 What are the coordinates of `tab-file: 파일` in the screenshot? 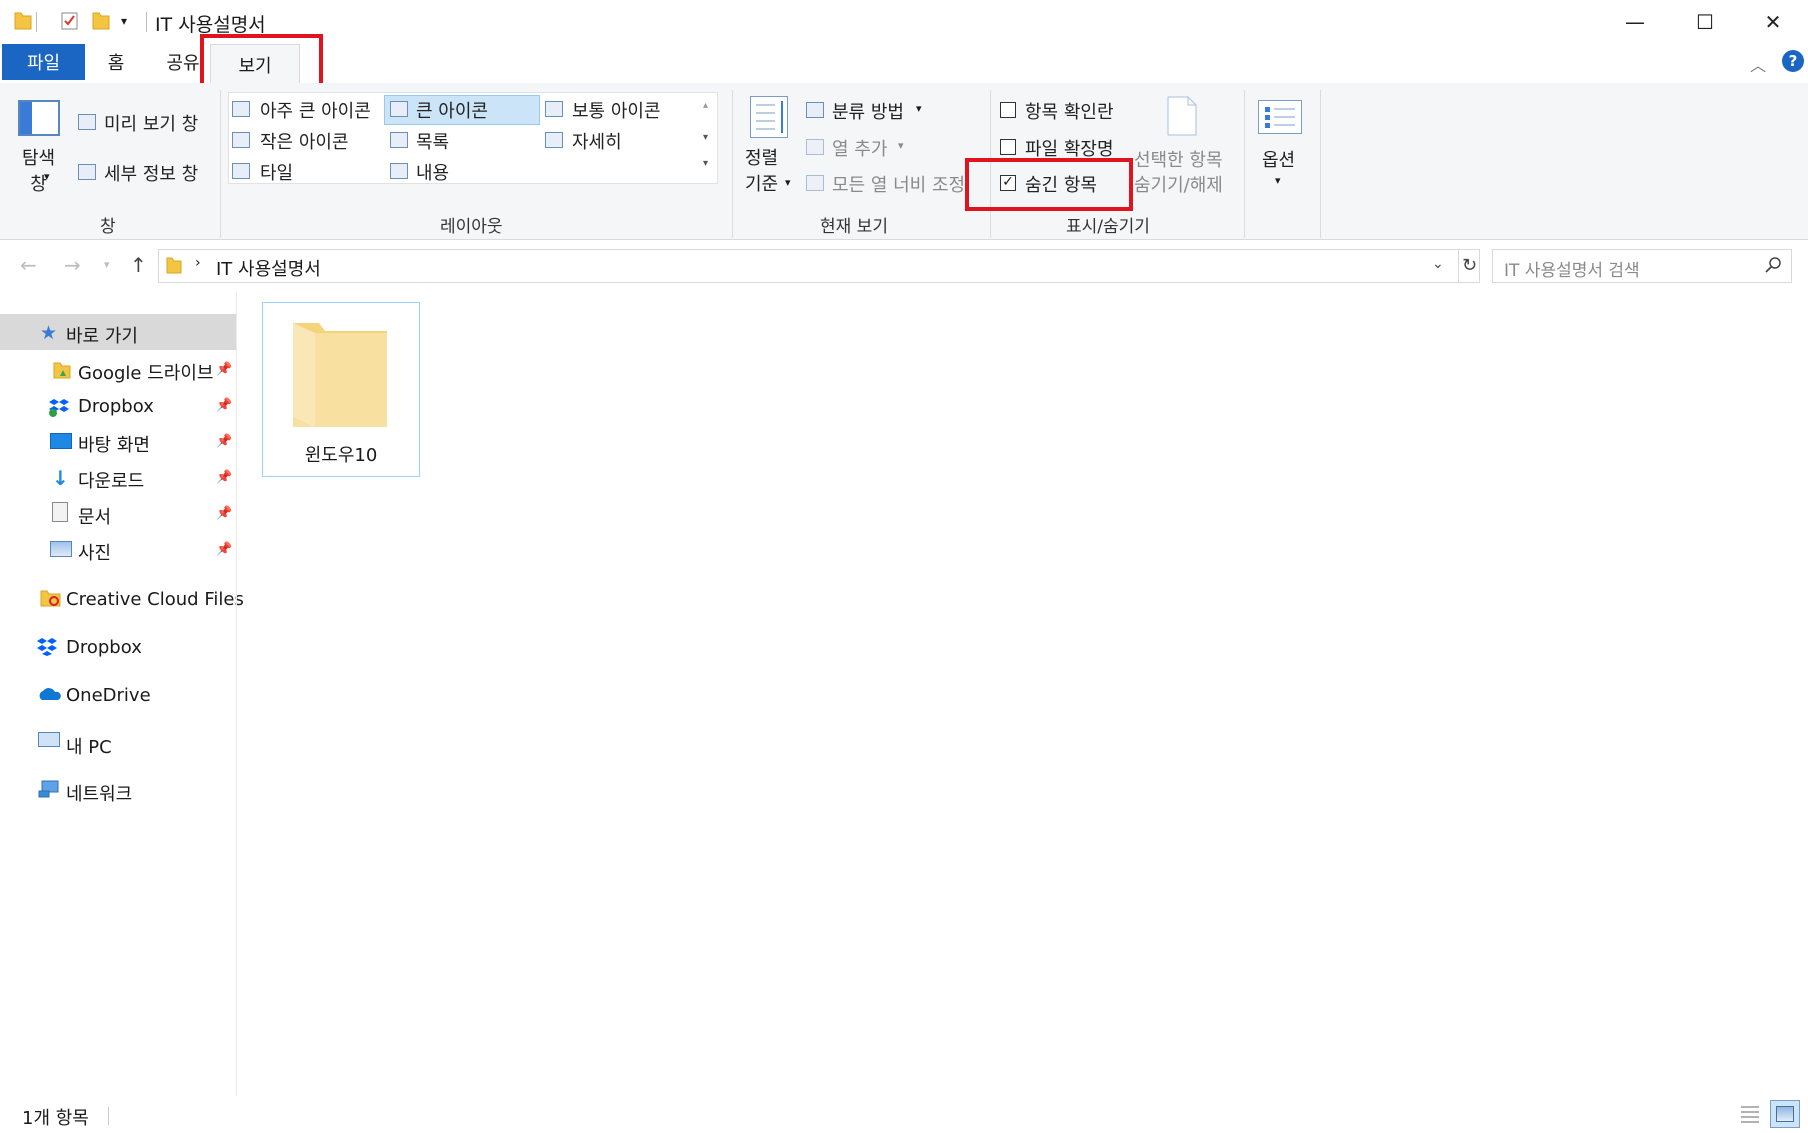 It's located at (43, 62).